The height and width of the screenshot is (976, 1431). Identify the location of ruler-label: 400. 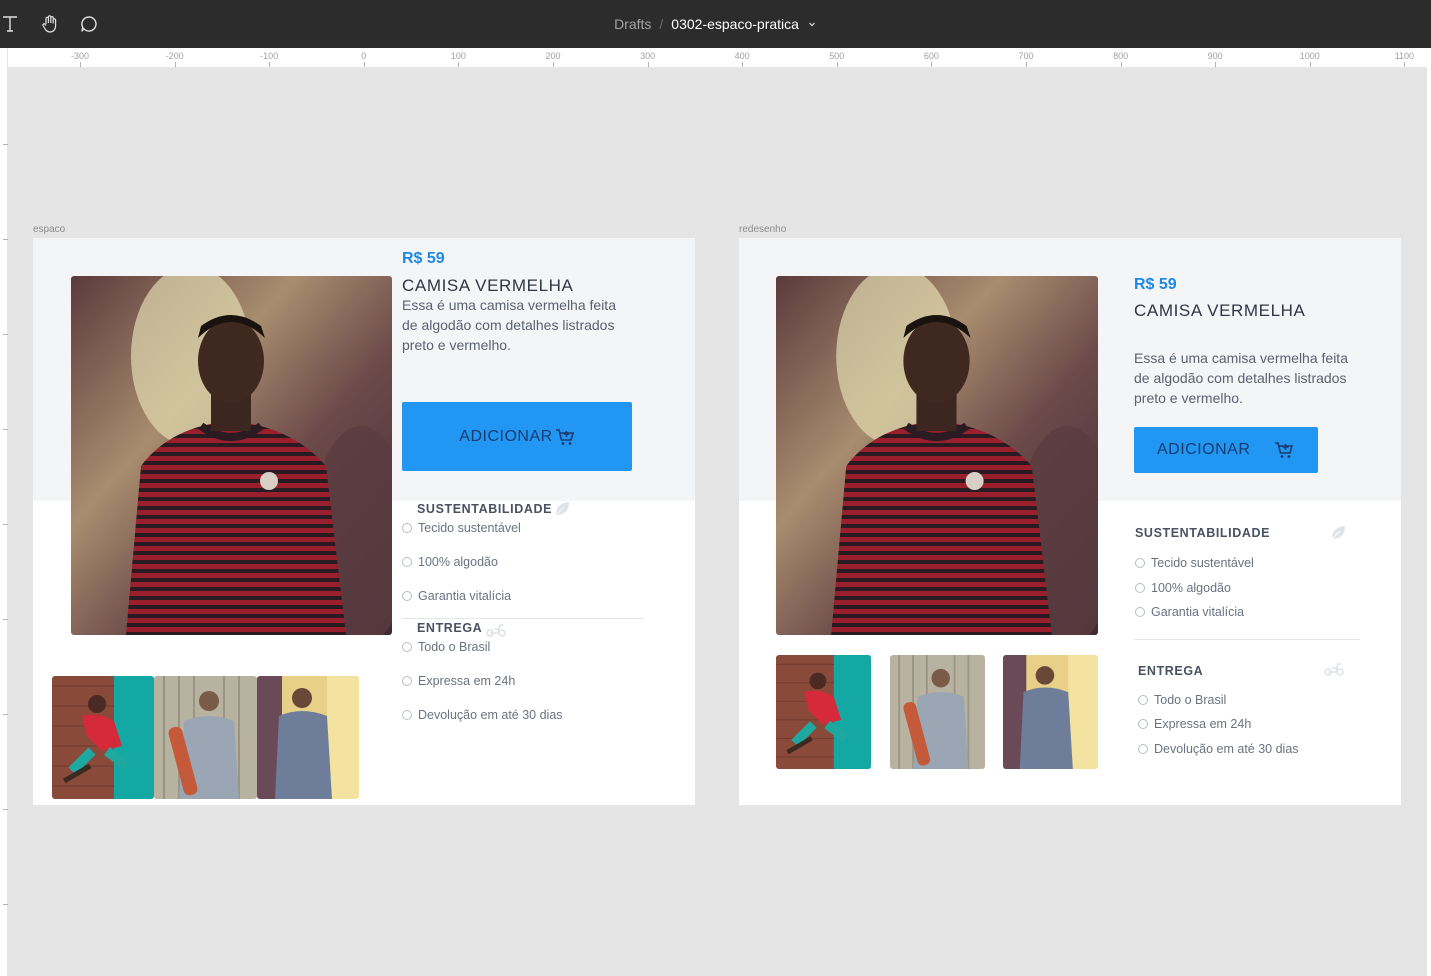
(742, 56).